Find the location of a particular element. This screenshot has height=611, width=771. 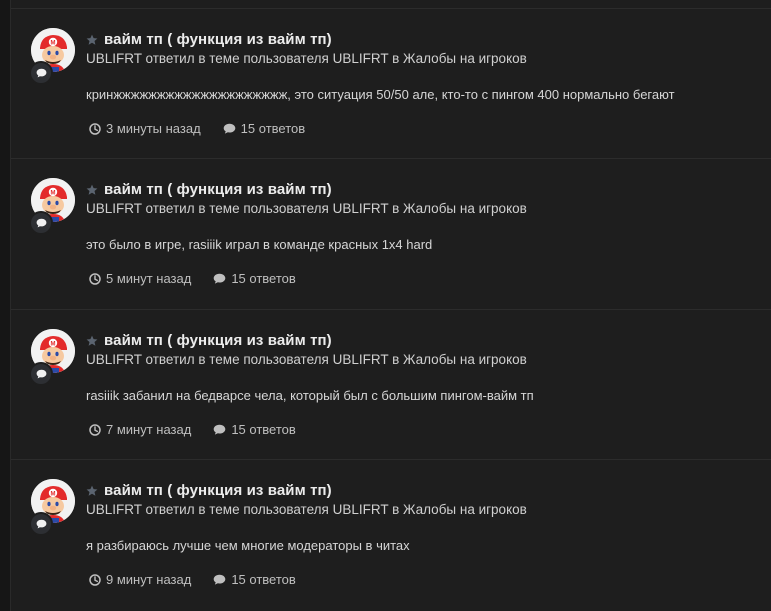

timestamp: 3 минуты назад is located at coordinates (145, 128).